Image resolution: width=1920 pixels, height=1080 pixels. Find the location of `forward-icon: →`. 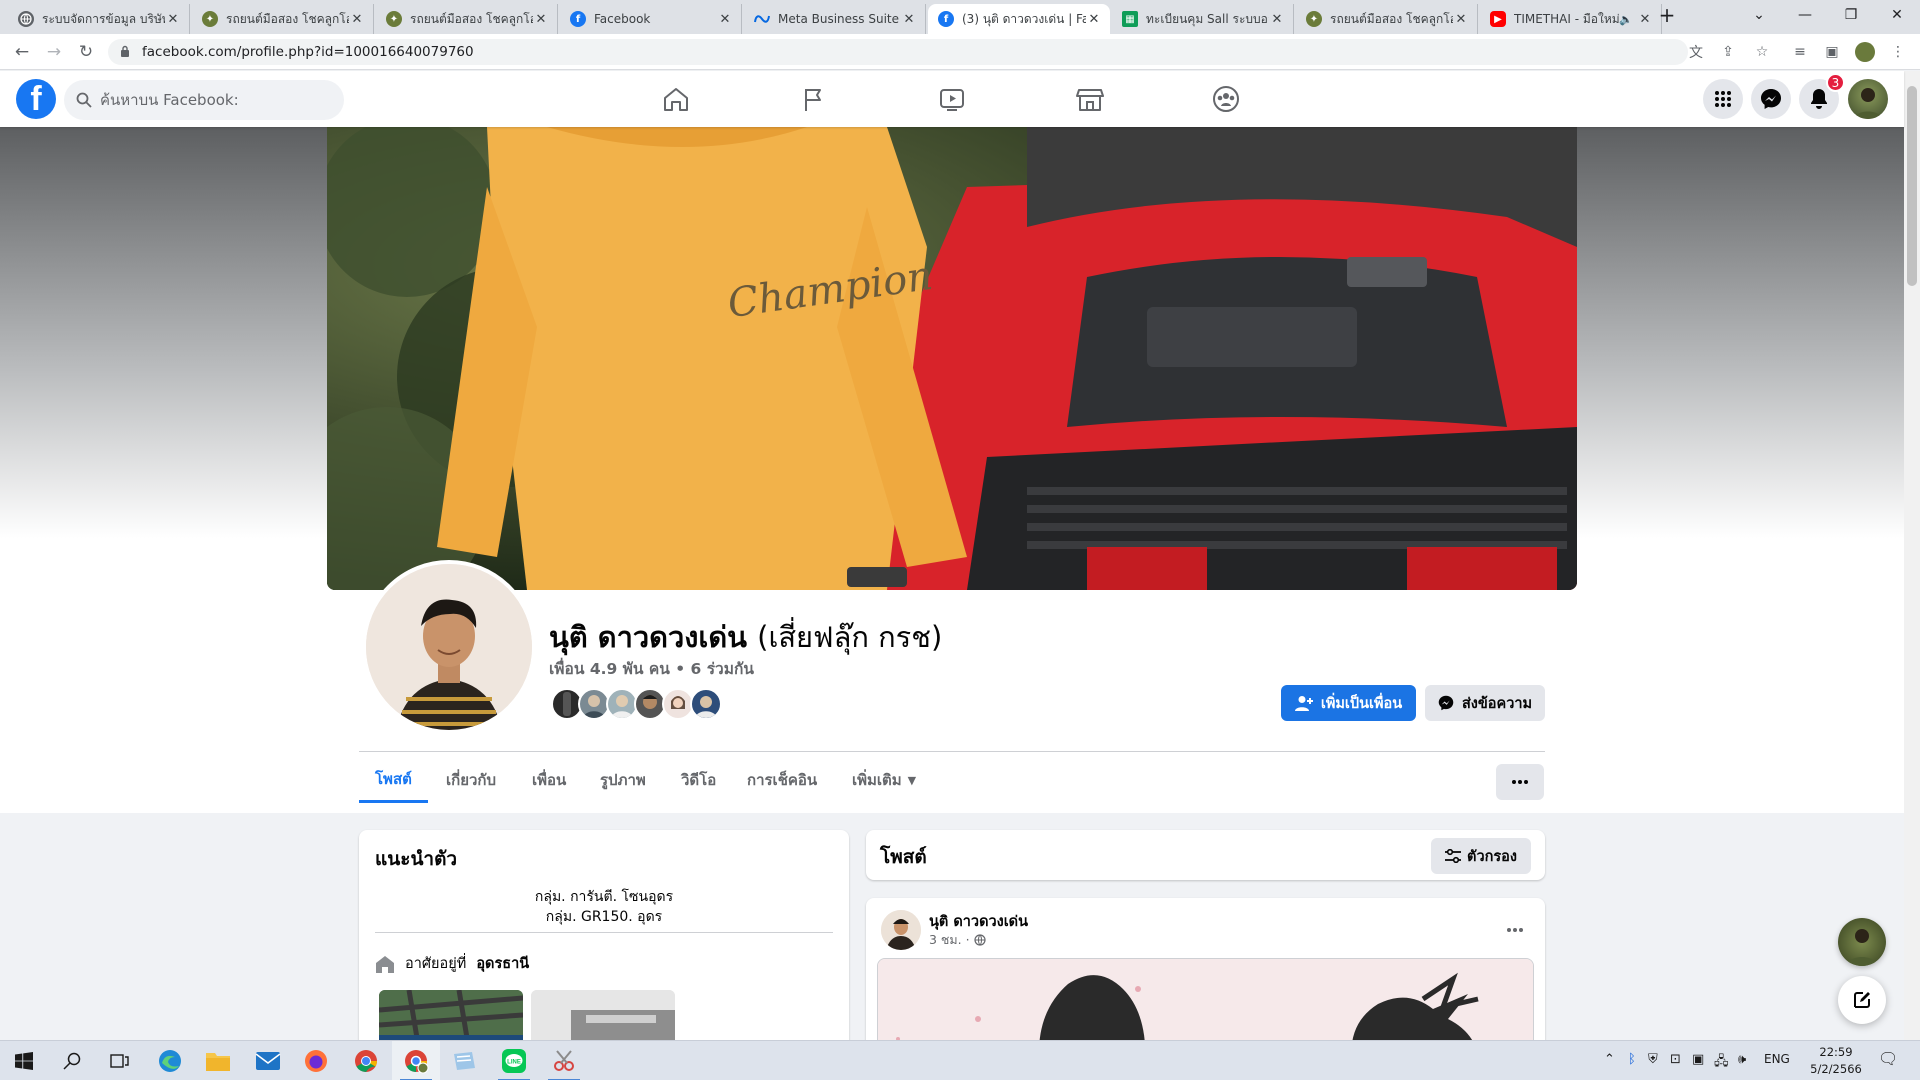

forward-icon: → is located at coordinates (54, 52).